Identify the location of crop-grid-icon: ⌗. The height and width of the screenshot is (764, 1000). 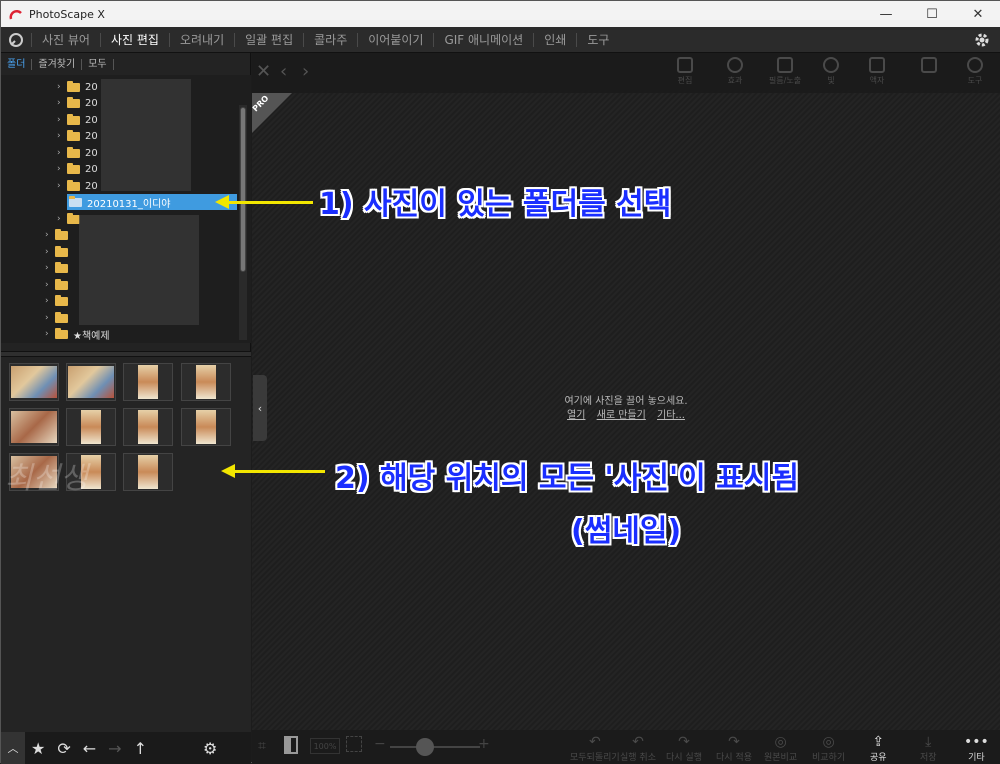
(262, 746).